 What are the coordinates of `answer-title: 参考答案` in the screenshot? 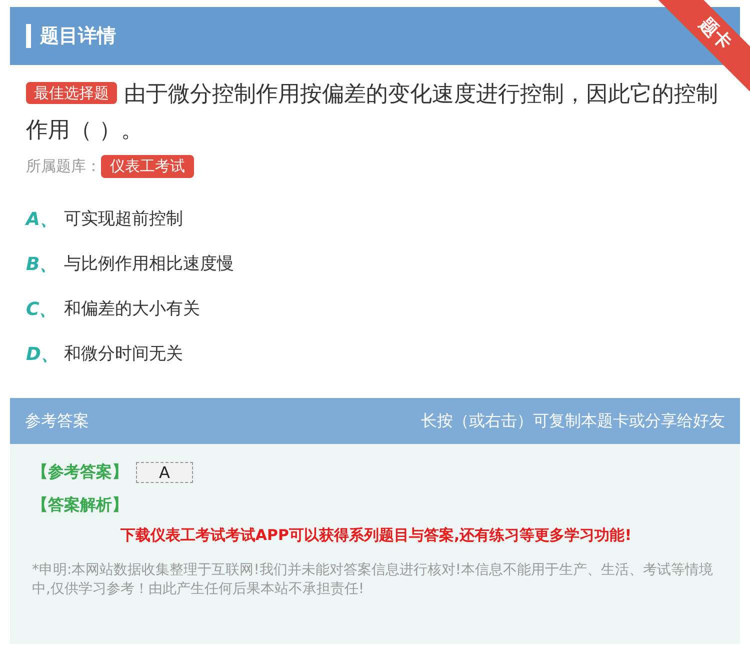 It's located at (57, 421).